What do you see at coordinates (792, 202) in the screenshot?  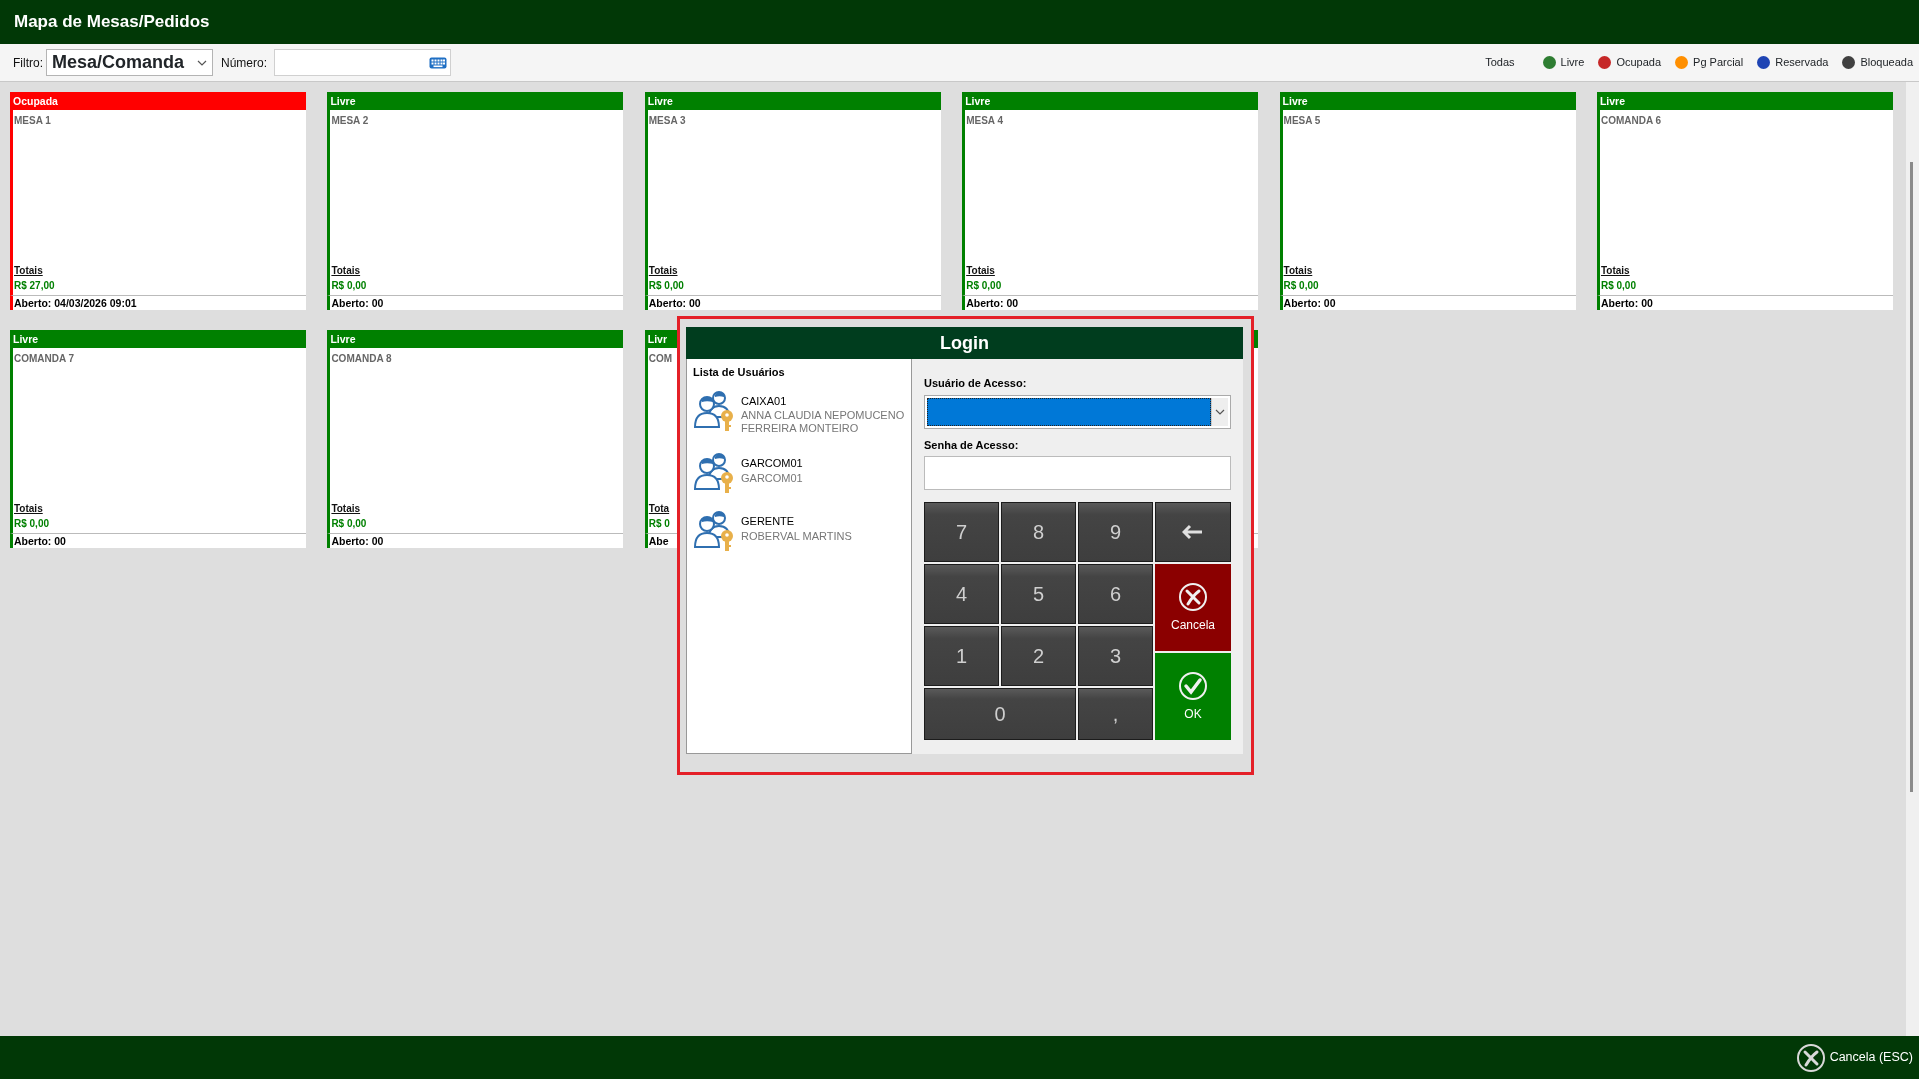 I see `card-body: MESA 3 Totais R$ 0,00` at bounding box center [792, 202].